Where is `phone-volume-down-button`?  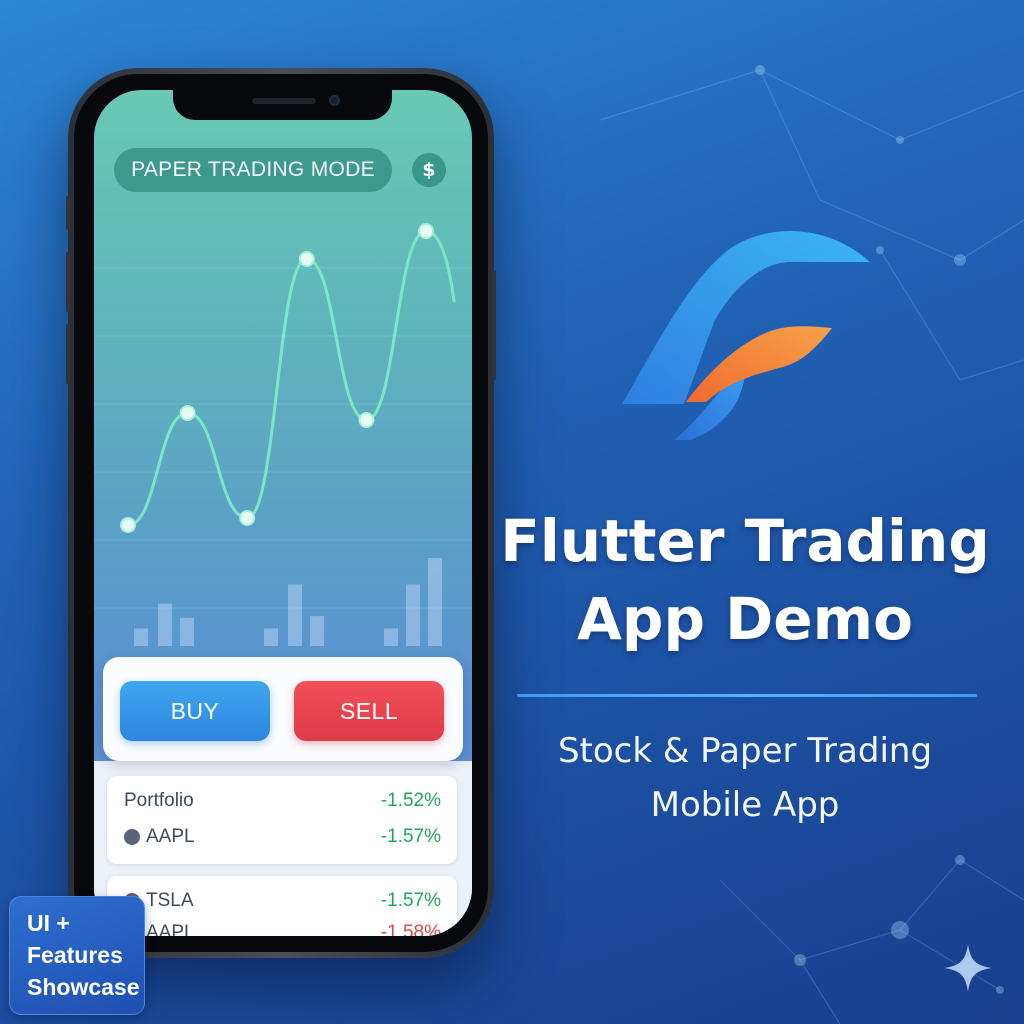
phone-volume-down-button is located at coordinates (68, 354).